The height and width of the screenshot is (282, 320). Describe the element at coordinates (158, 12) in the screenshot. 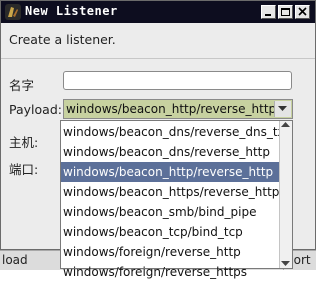

I see `title-bar: New Listener` at that location.